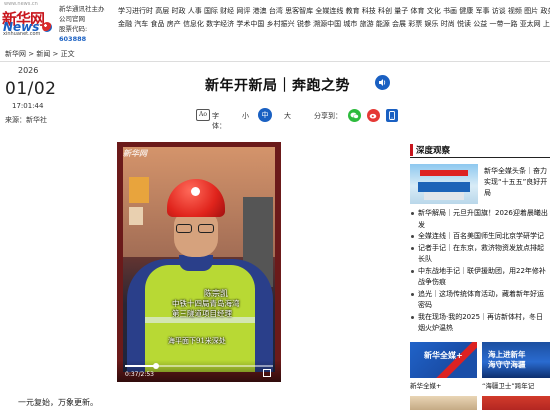  What do you see at coordinates (508, 385) in the screenshot?
I see `promo-caption-2: “海疆卫士”跨年记` at bounding box center [508, 385].